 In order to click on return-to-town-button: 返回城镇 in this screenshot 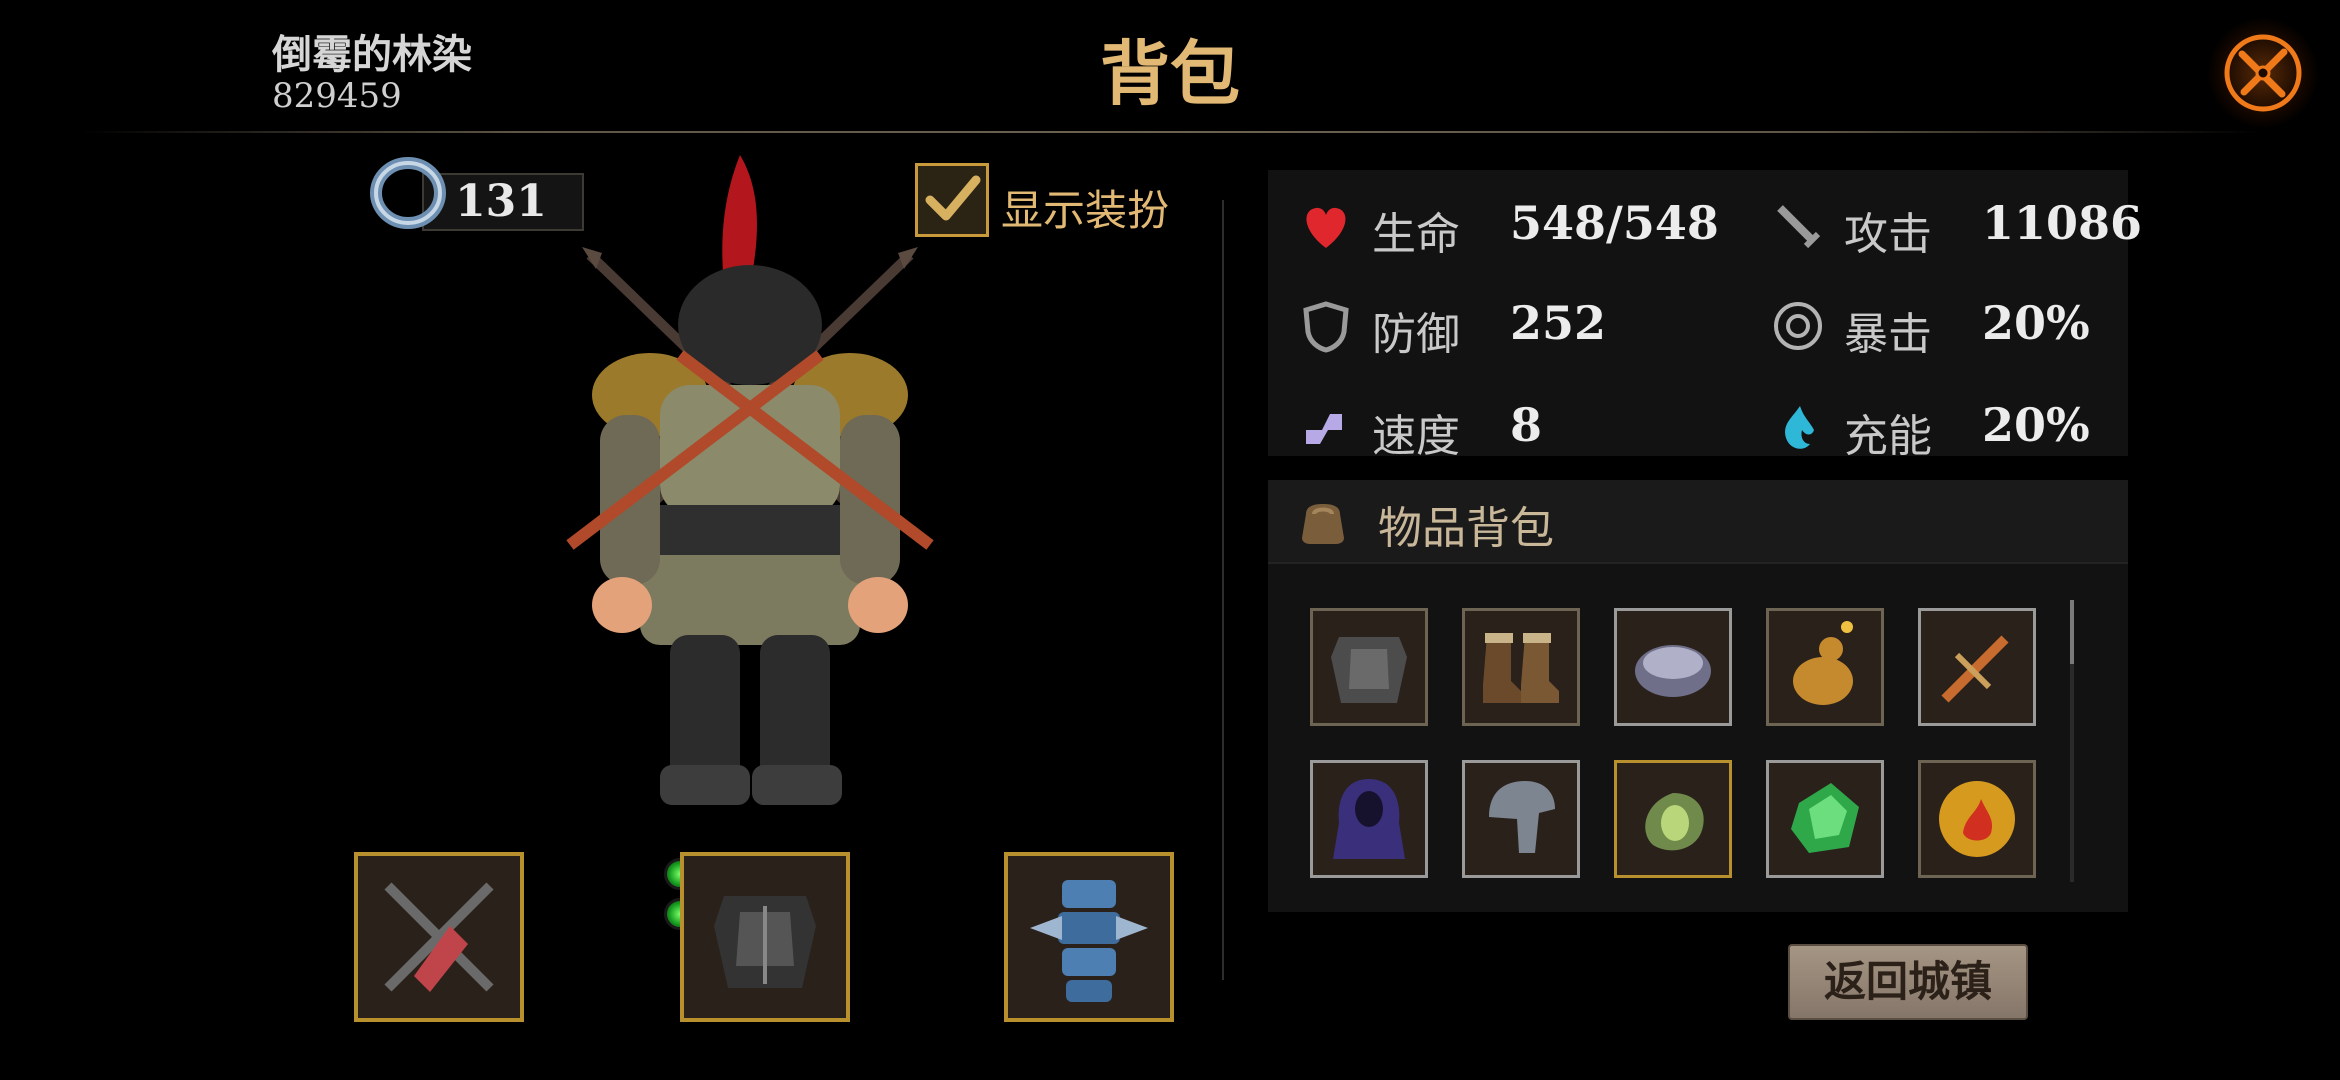, I will do `click(1908, 982)`.